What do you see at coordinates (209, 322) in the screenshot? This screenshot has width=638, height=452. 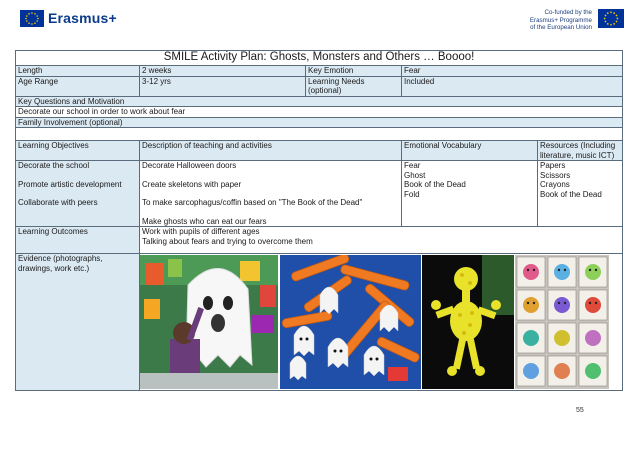 I see `photo-ghost-board` at bounding box center [209, 322].